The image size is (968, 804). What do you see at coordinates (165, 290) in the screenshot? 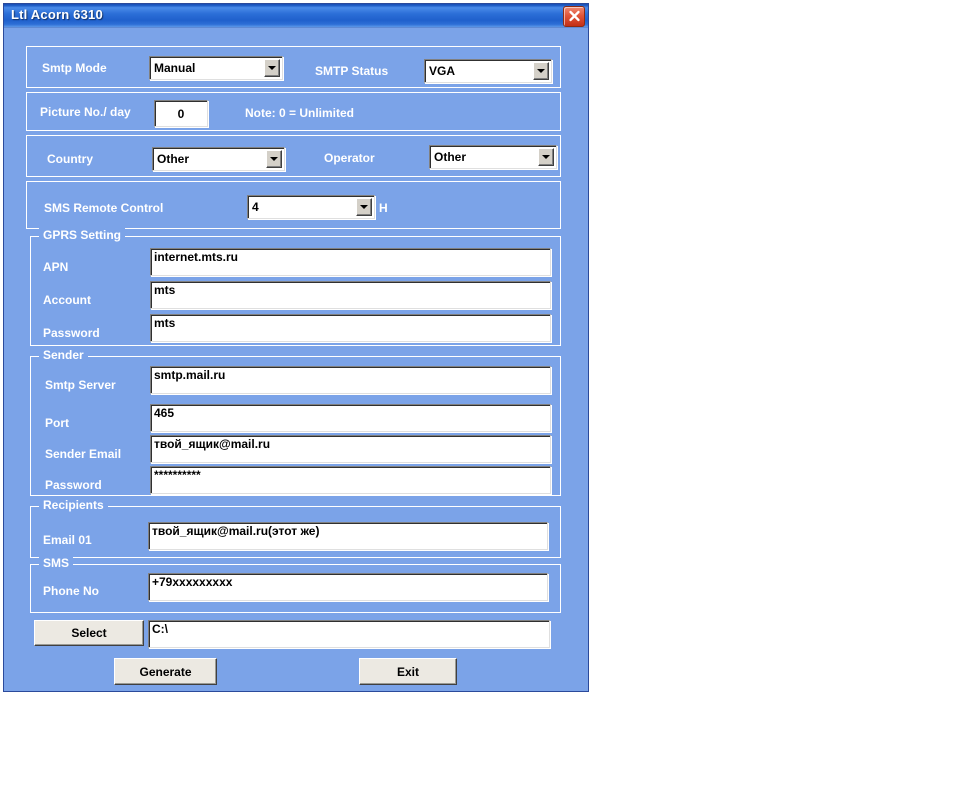
I see `account-value: mts` at bounding box center [165, 290].